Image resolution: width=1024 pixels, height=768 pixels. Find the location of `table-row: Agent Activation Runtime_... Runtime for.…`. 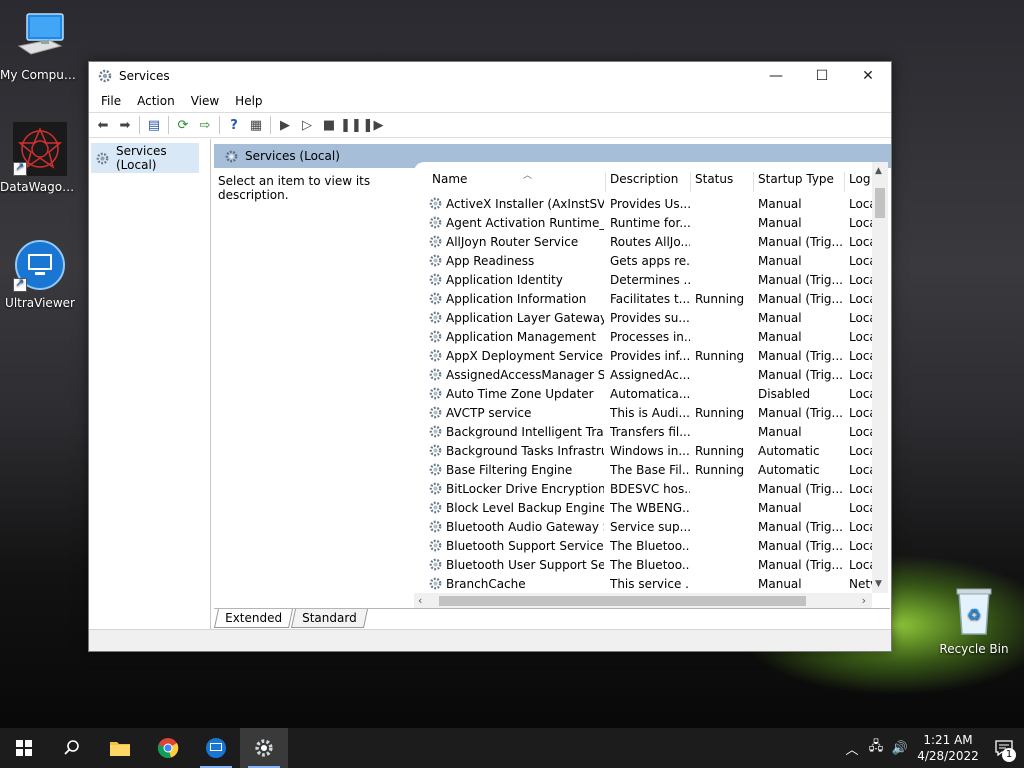

table-row: Agent Activation Runtime_... Runtime for.… is located at coordinates (643, 223).